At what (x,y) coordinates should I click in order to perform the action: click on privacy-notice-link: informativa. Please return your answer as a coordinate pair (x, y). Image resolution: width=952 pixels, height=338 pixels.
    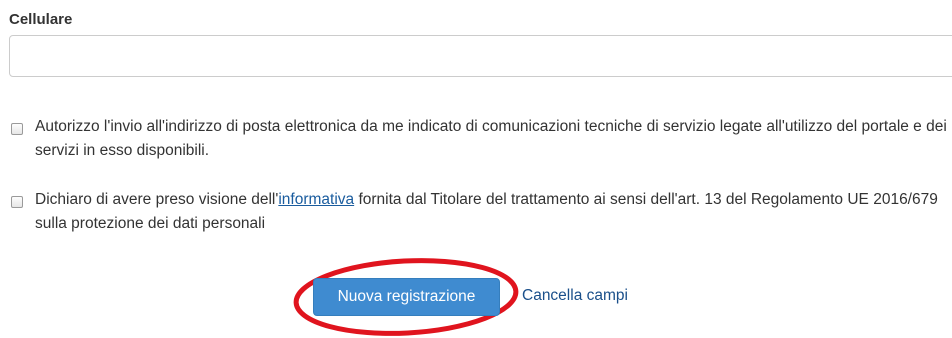
    Looking at the image, I should click on (316, 199).